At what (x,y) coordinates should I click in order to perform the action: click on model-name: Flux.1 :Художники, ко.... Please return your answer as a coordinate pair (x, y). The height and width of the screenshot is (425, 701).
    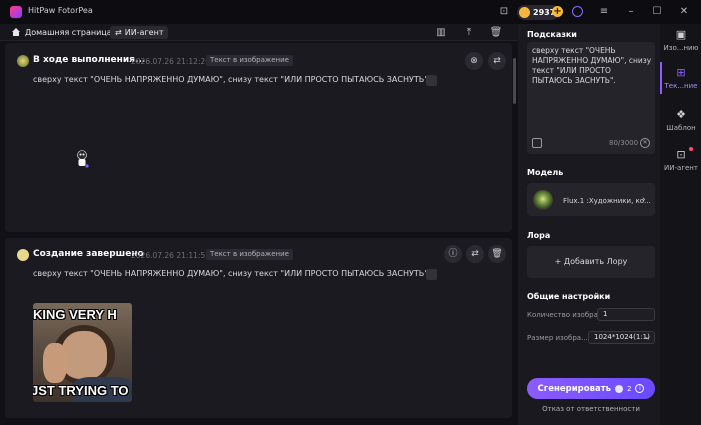
    Looking at the image, I should click on (607, 201).